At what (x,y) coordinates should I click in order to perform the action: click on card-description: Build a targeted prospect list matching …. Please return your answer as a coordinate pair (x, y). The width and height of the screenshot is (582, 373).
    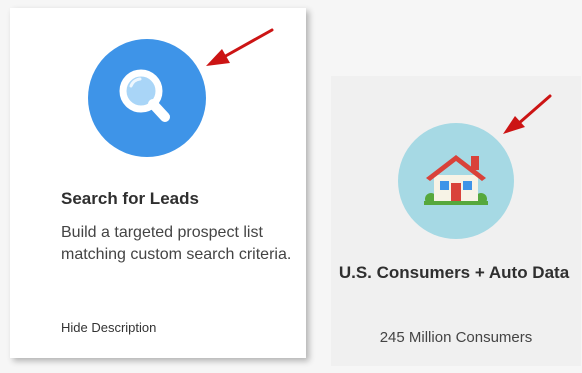
    Looking at the image, I should click on (176, 243).